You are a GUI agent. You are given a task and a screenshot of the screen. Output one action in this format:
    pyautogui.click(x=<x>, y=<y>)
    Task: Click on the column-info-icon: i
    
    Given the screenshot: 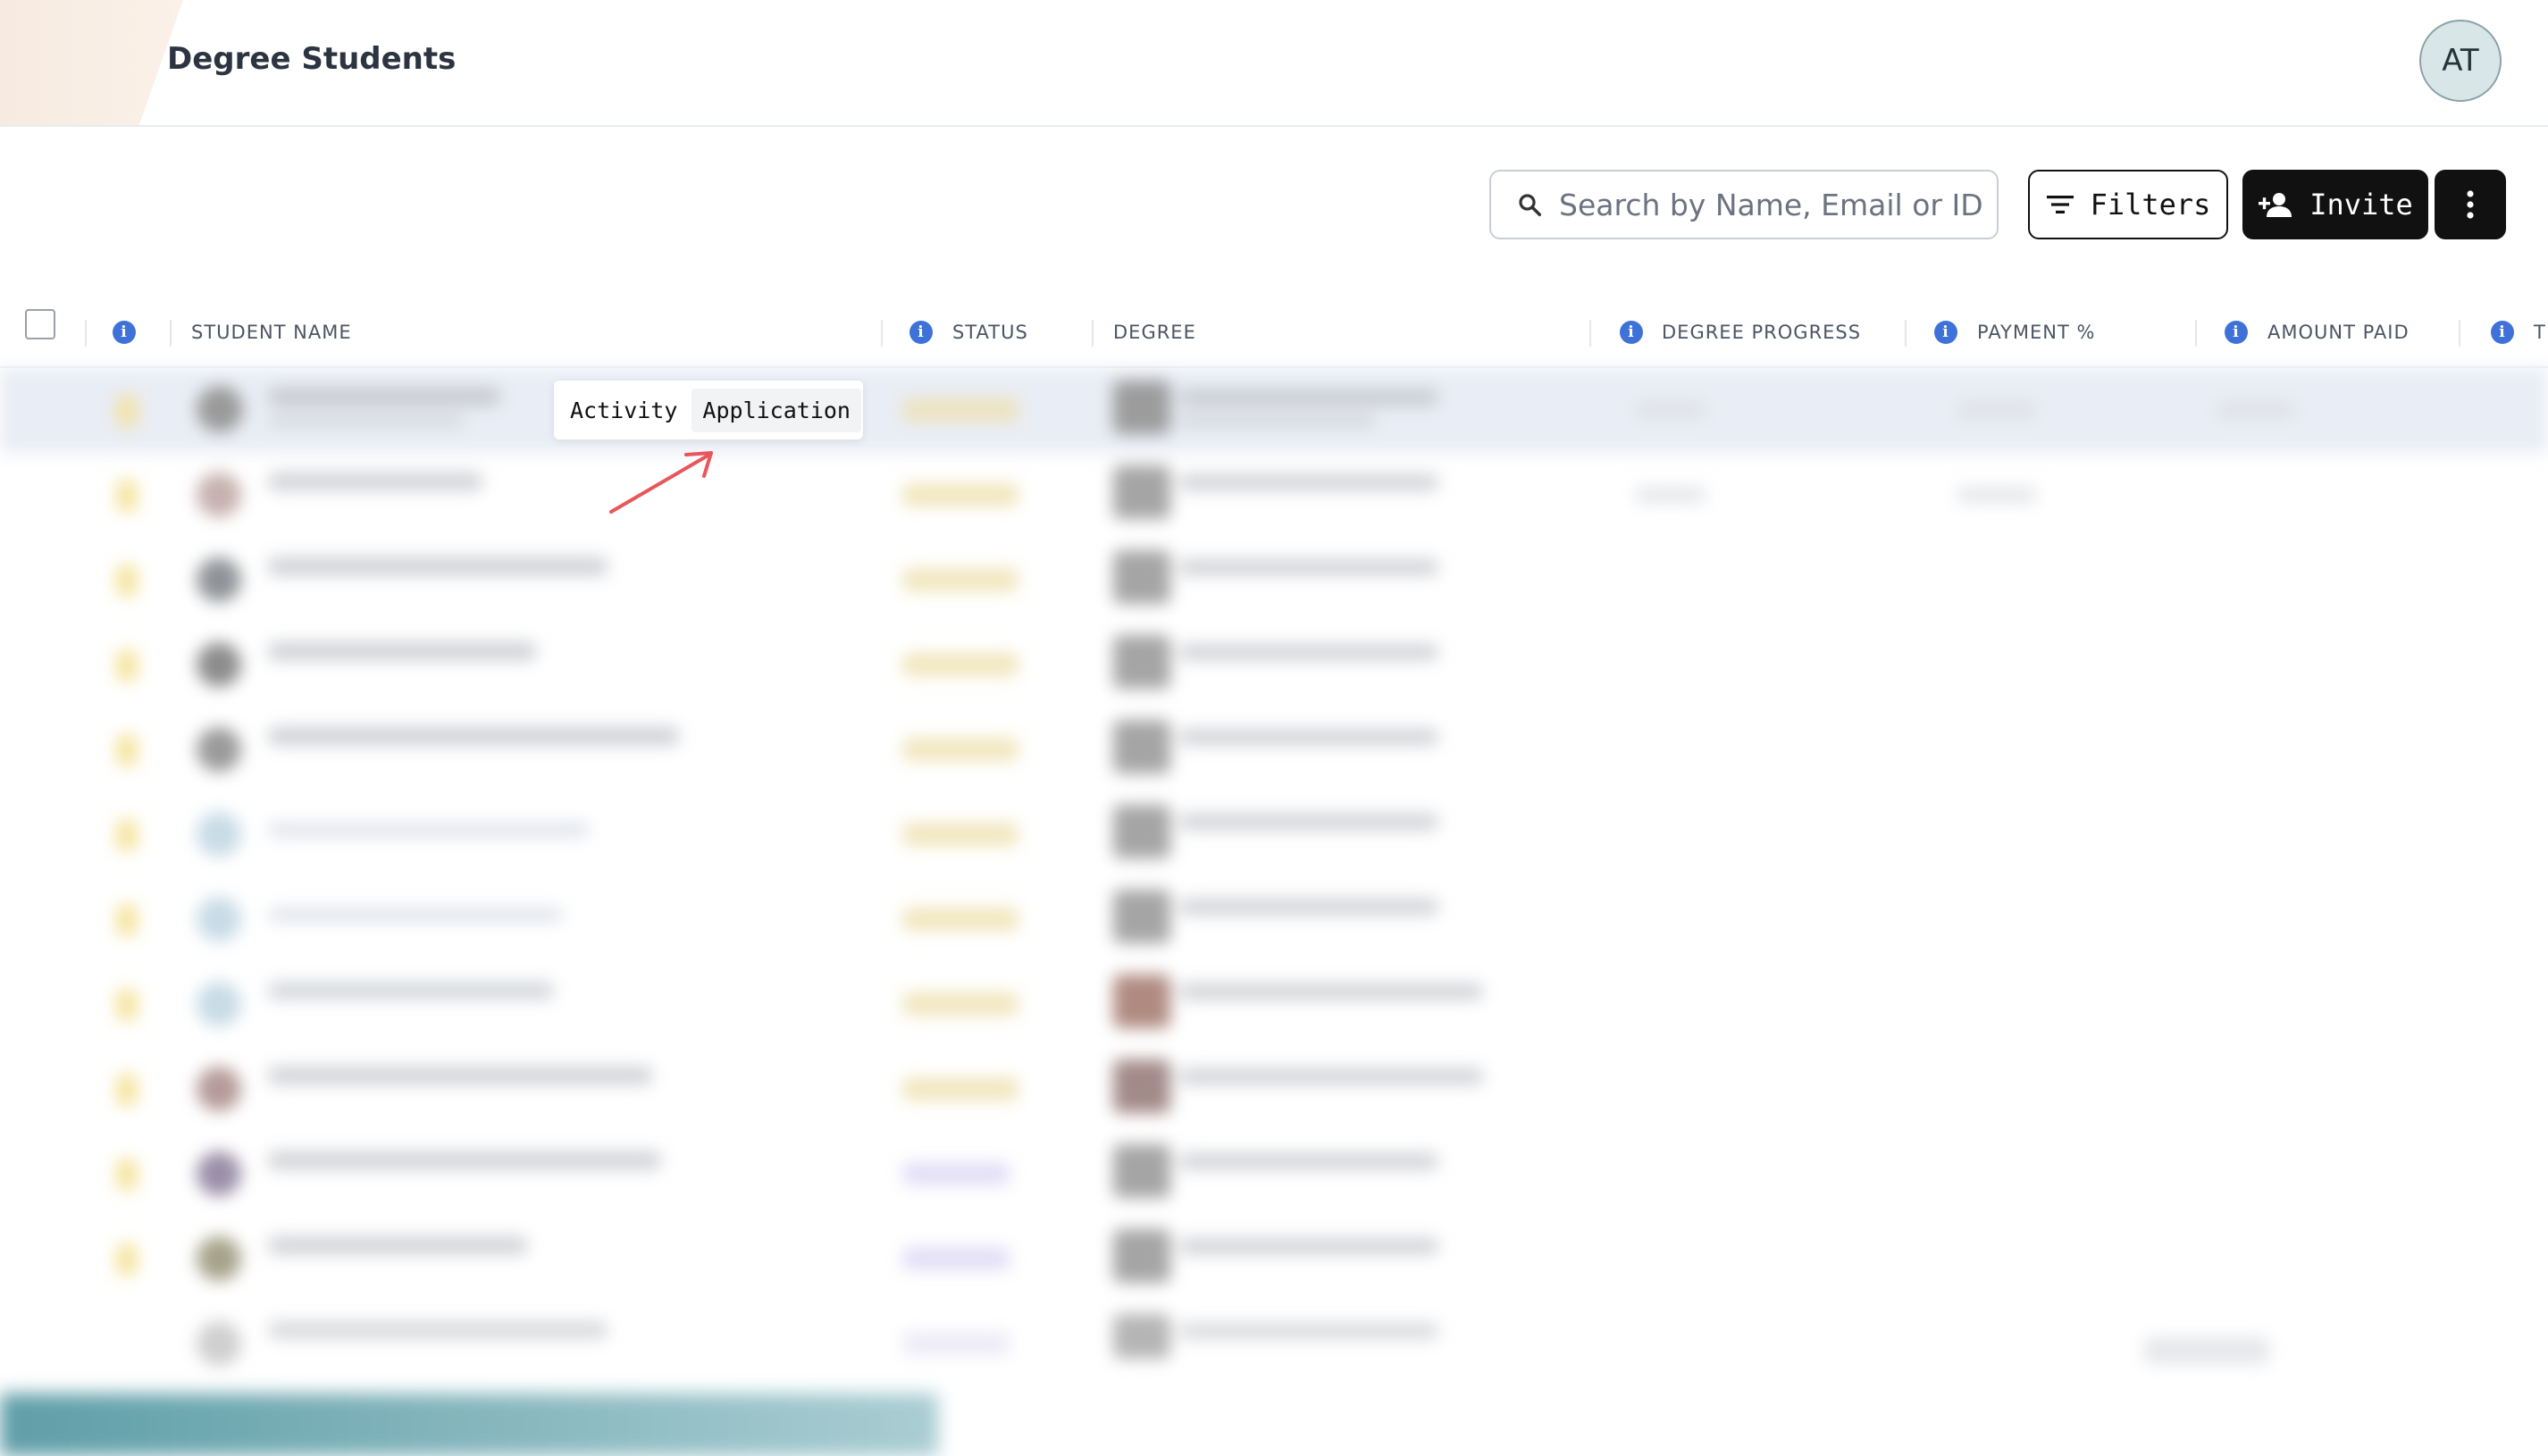 What is the action you would take?
    pyautogui.click(x=124, y=332)
    